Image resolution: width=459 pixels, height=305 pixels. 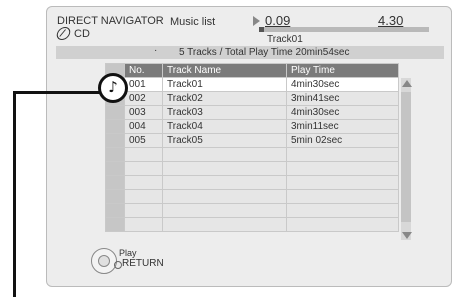 I want to click on scrollbar, so click(x=406, y=159).